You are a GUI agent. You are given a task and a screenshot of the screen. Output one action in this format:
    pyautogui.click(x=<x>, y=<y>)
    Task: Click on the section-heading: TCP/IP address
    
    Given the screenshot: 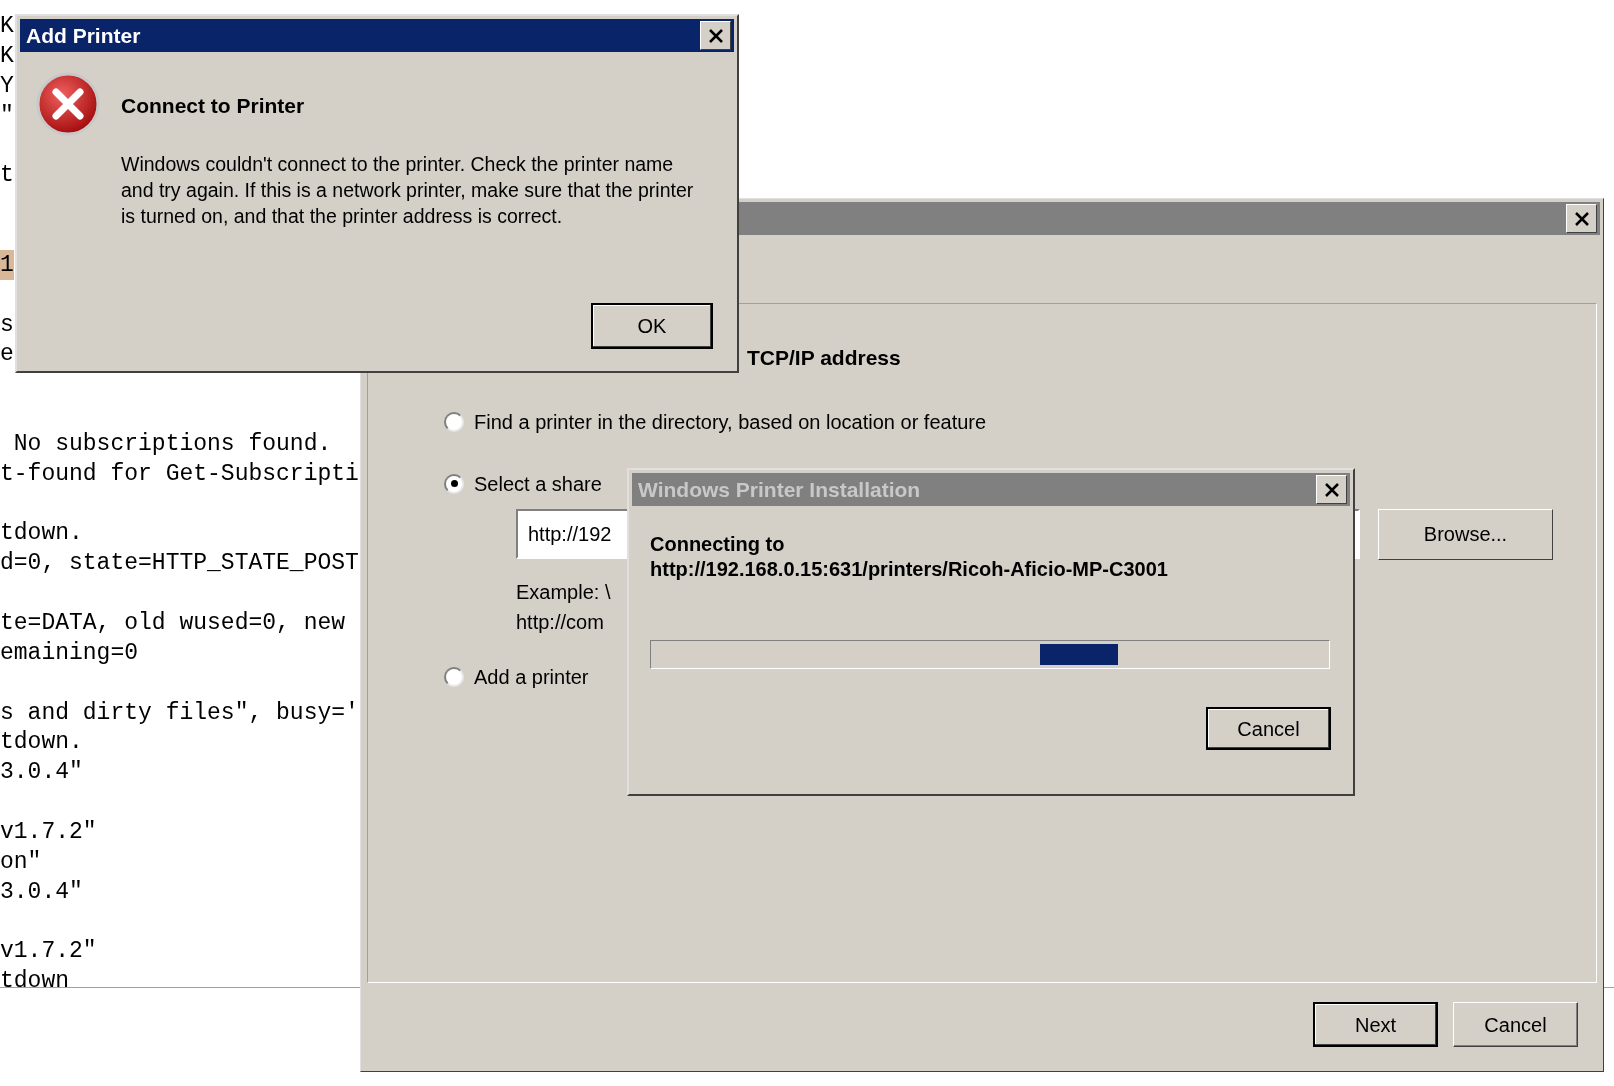 What is the action you would take?
    pyautogui.click(x=824, y=358)
    